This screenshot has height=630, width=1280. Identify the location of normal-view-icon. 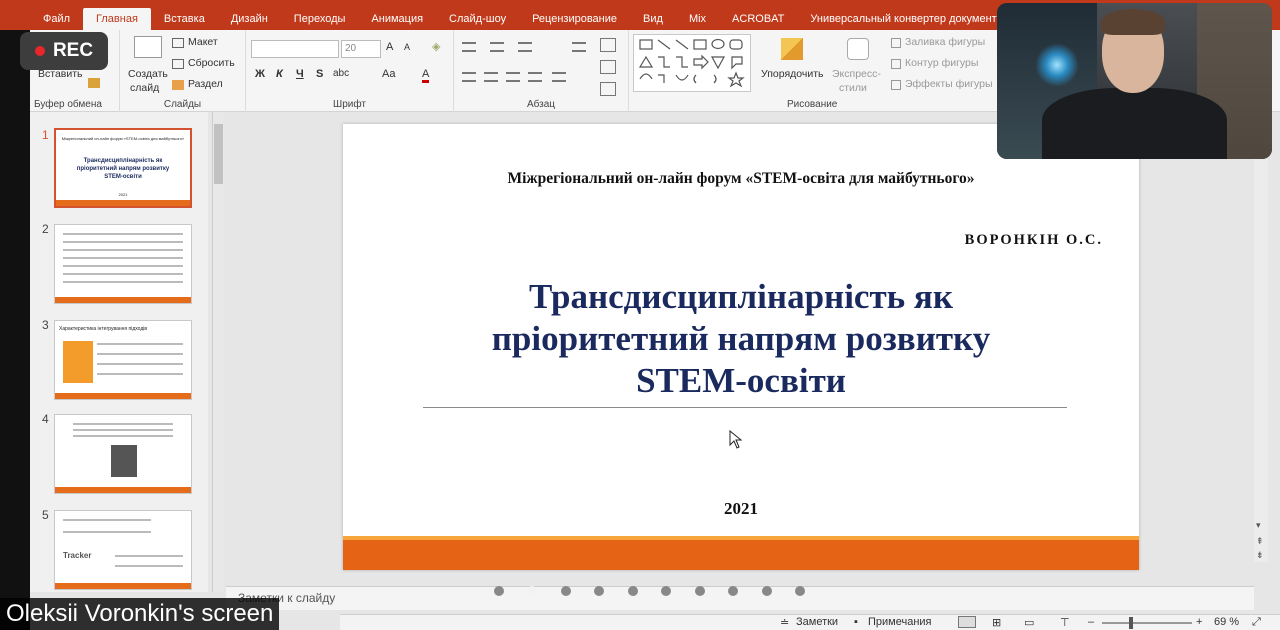
(967, 622).